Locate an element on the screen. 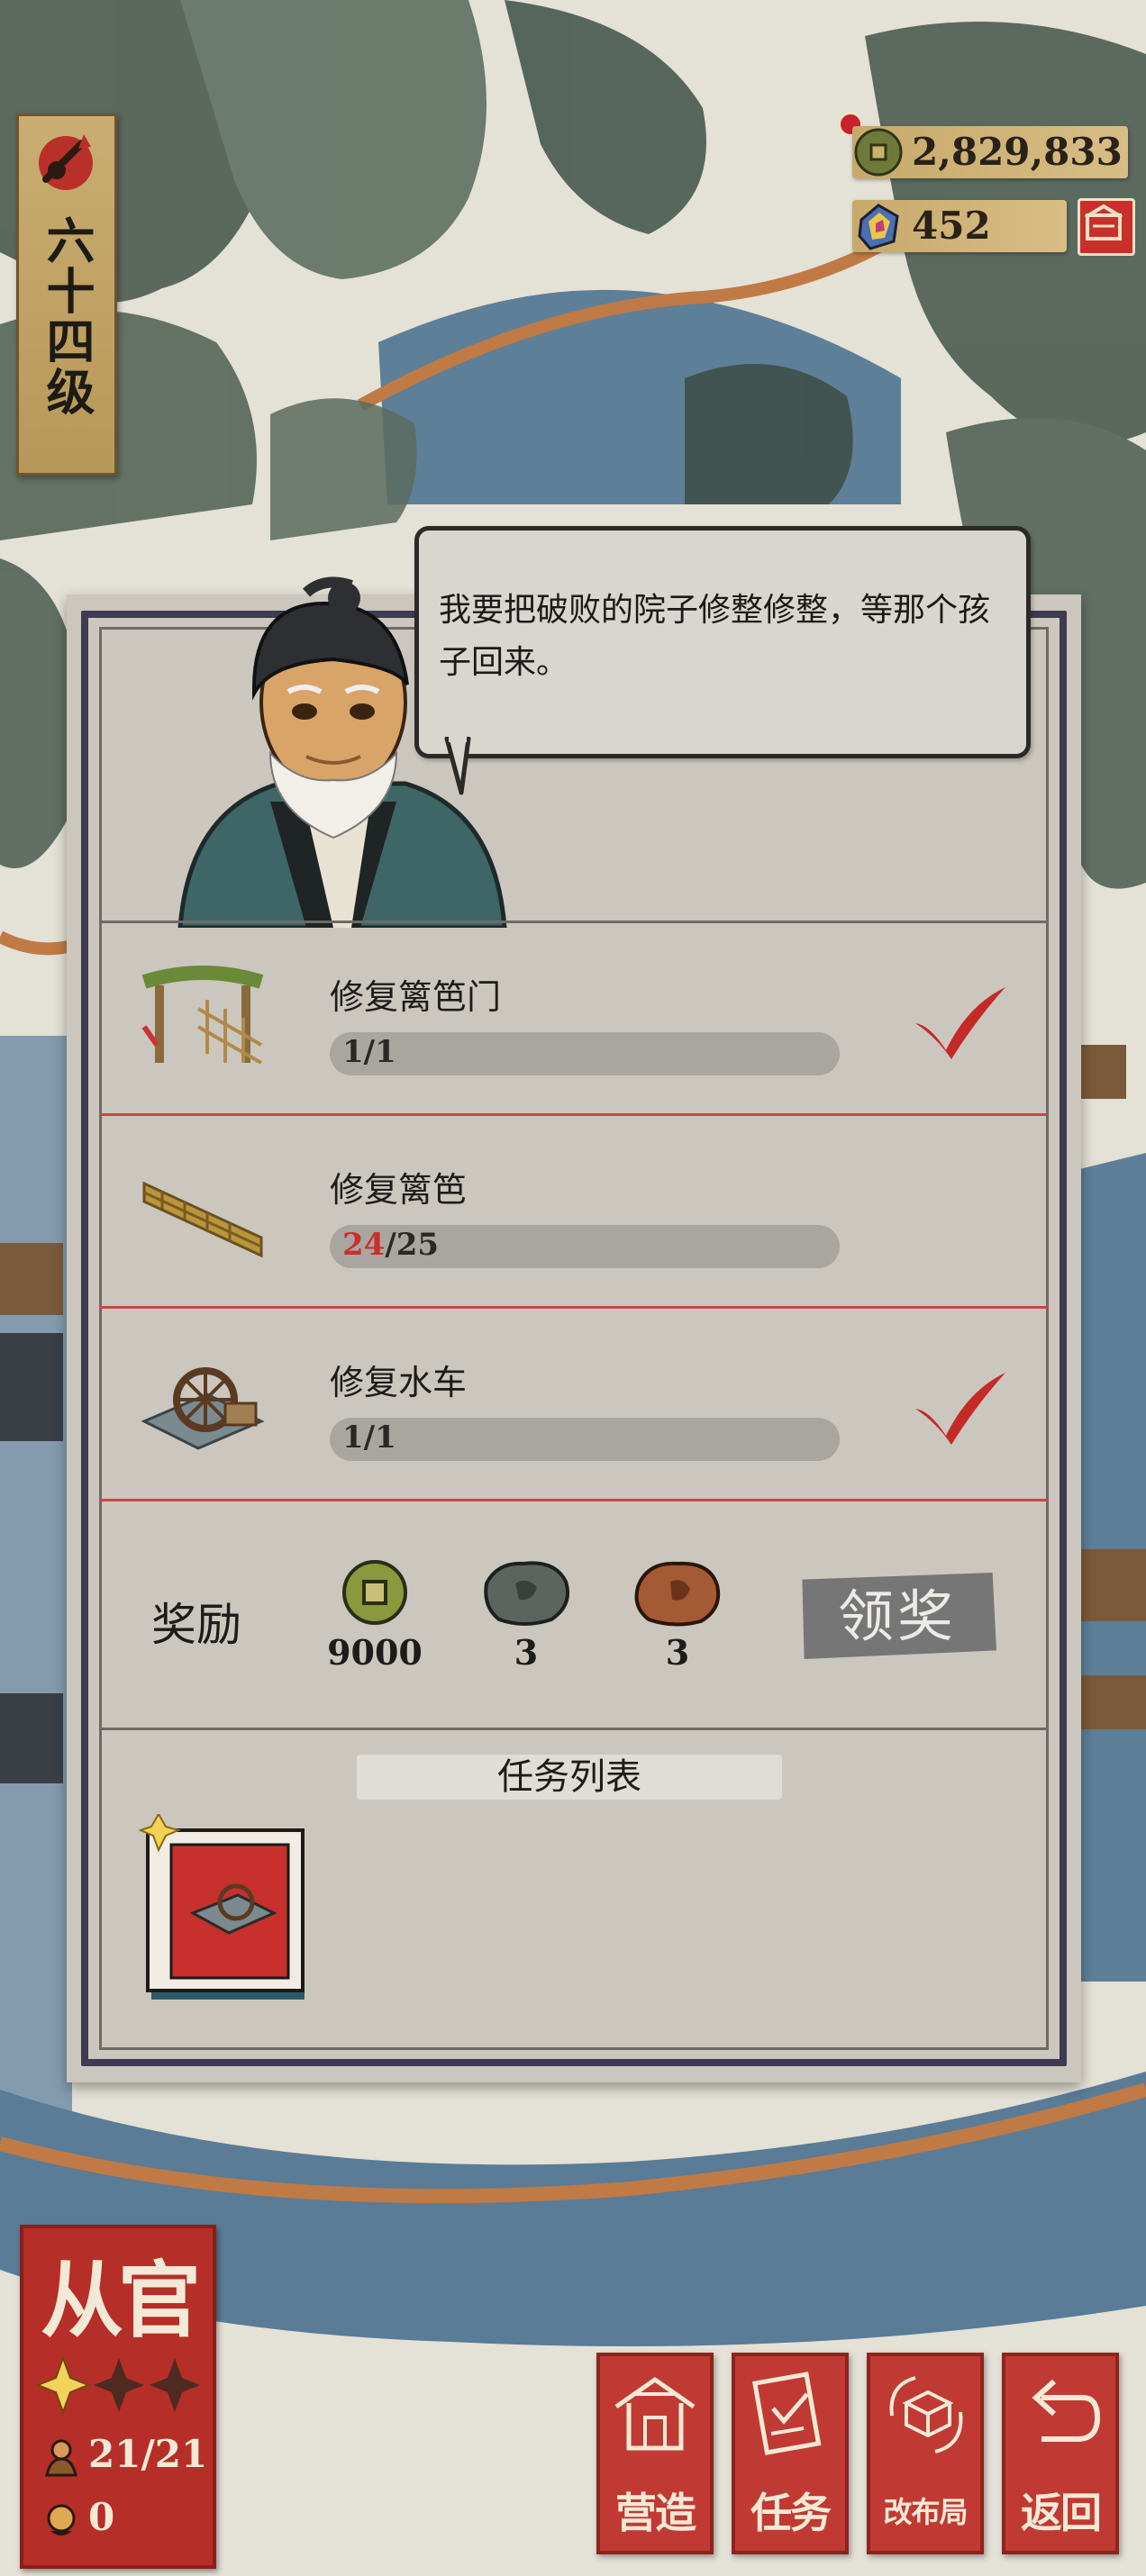 The height and width of the screenshot is (2576, 1146). claim-reward-button: 领奖 is located at coordinates (899, 1616).